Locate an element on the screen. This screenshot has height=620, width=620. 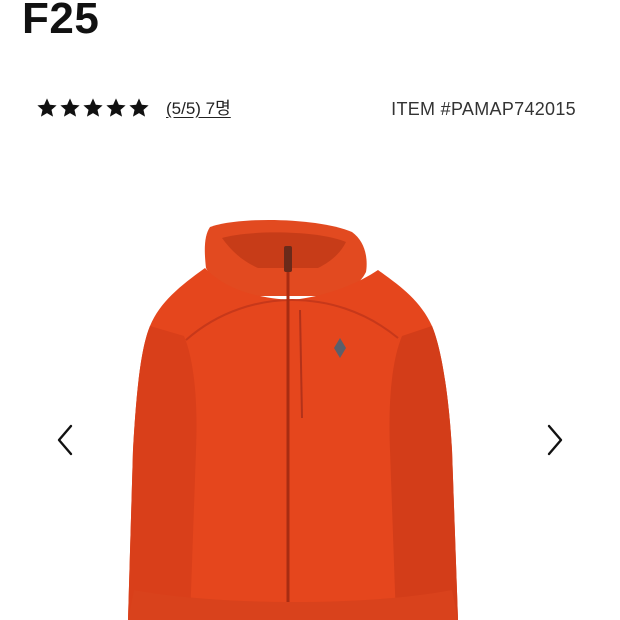
chevron-left-icon is located at coordinates (65, 440).